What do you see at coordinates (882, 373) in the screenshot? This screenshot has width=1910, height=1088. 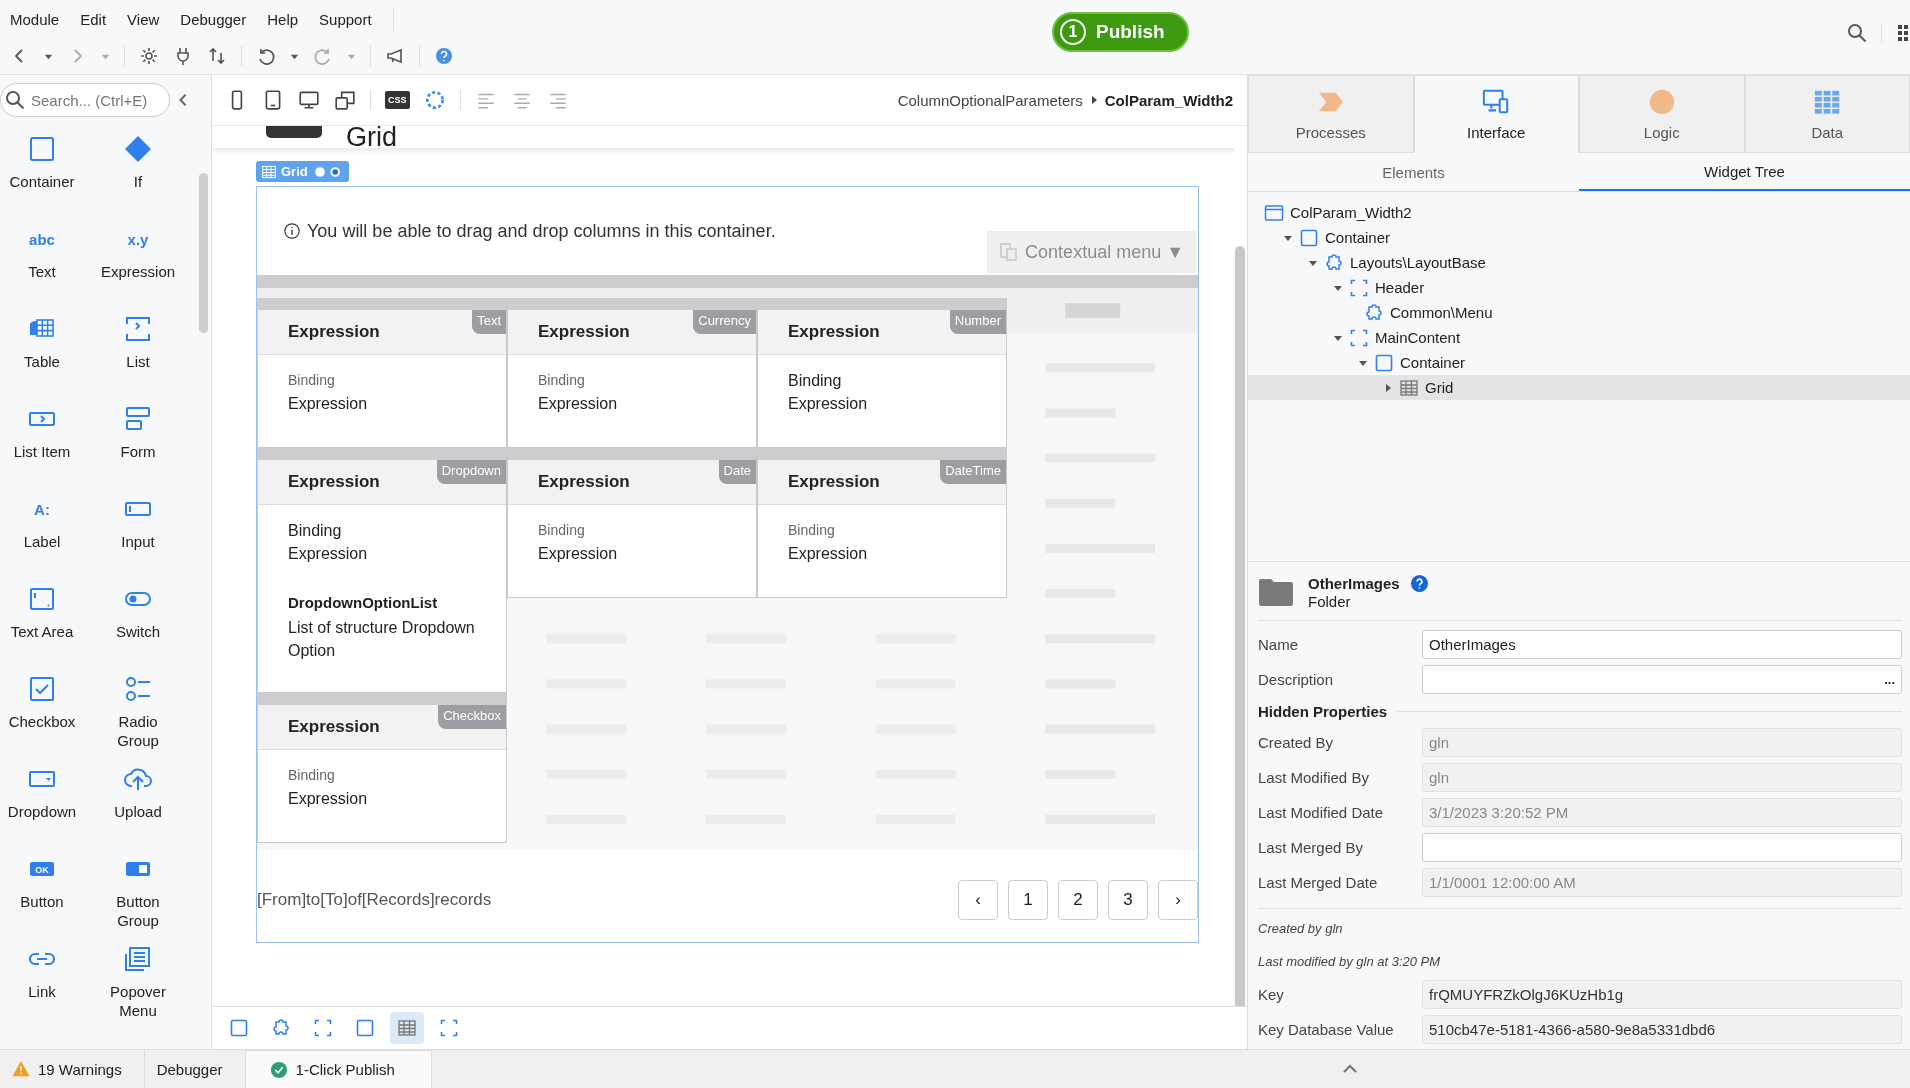 I see `column-card: Expression Number Binding Expression` at bounding box center [882, 373].